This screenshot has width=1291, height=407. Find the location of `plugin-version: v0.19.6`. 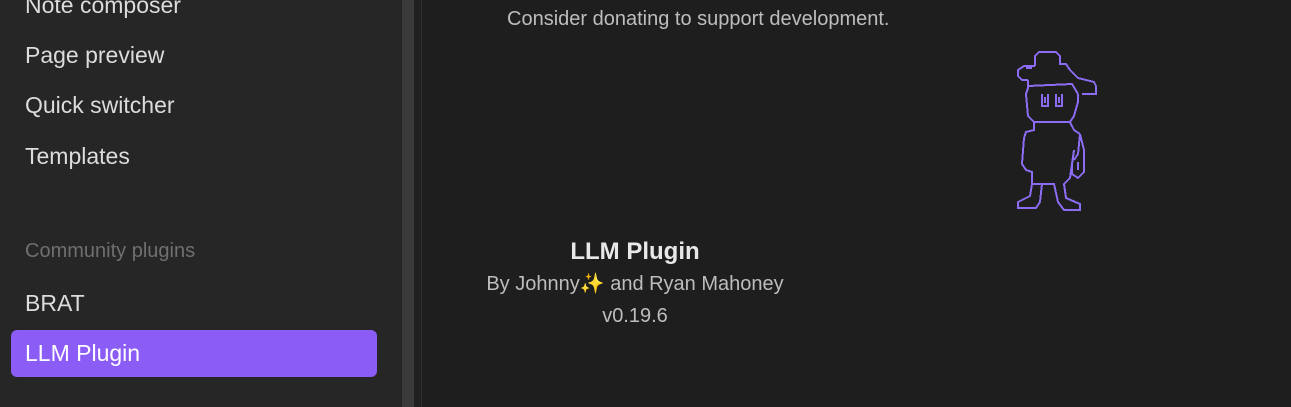

plugin-version: v0.19.6 is located at coordinates (635, 316).